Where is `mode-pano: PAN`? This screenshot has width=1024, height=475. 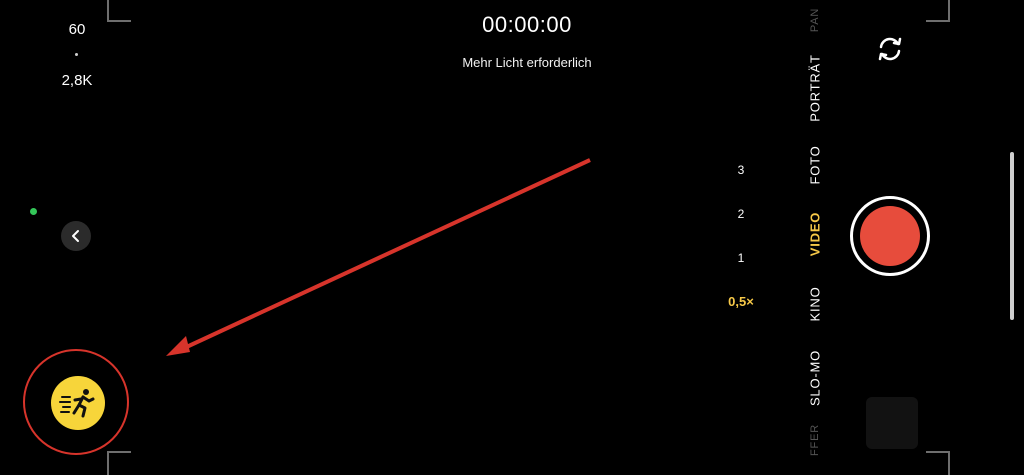 mode-pano: PAN is located at coordinates (815, 20).